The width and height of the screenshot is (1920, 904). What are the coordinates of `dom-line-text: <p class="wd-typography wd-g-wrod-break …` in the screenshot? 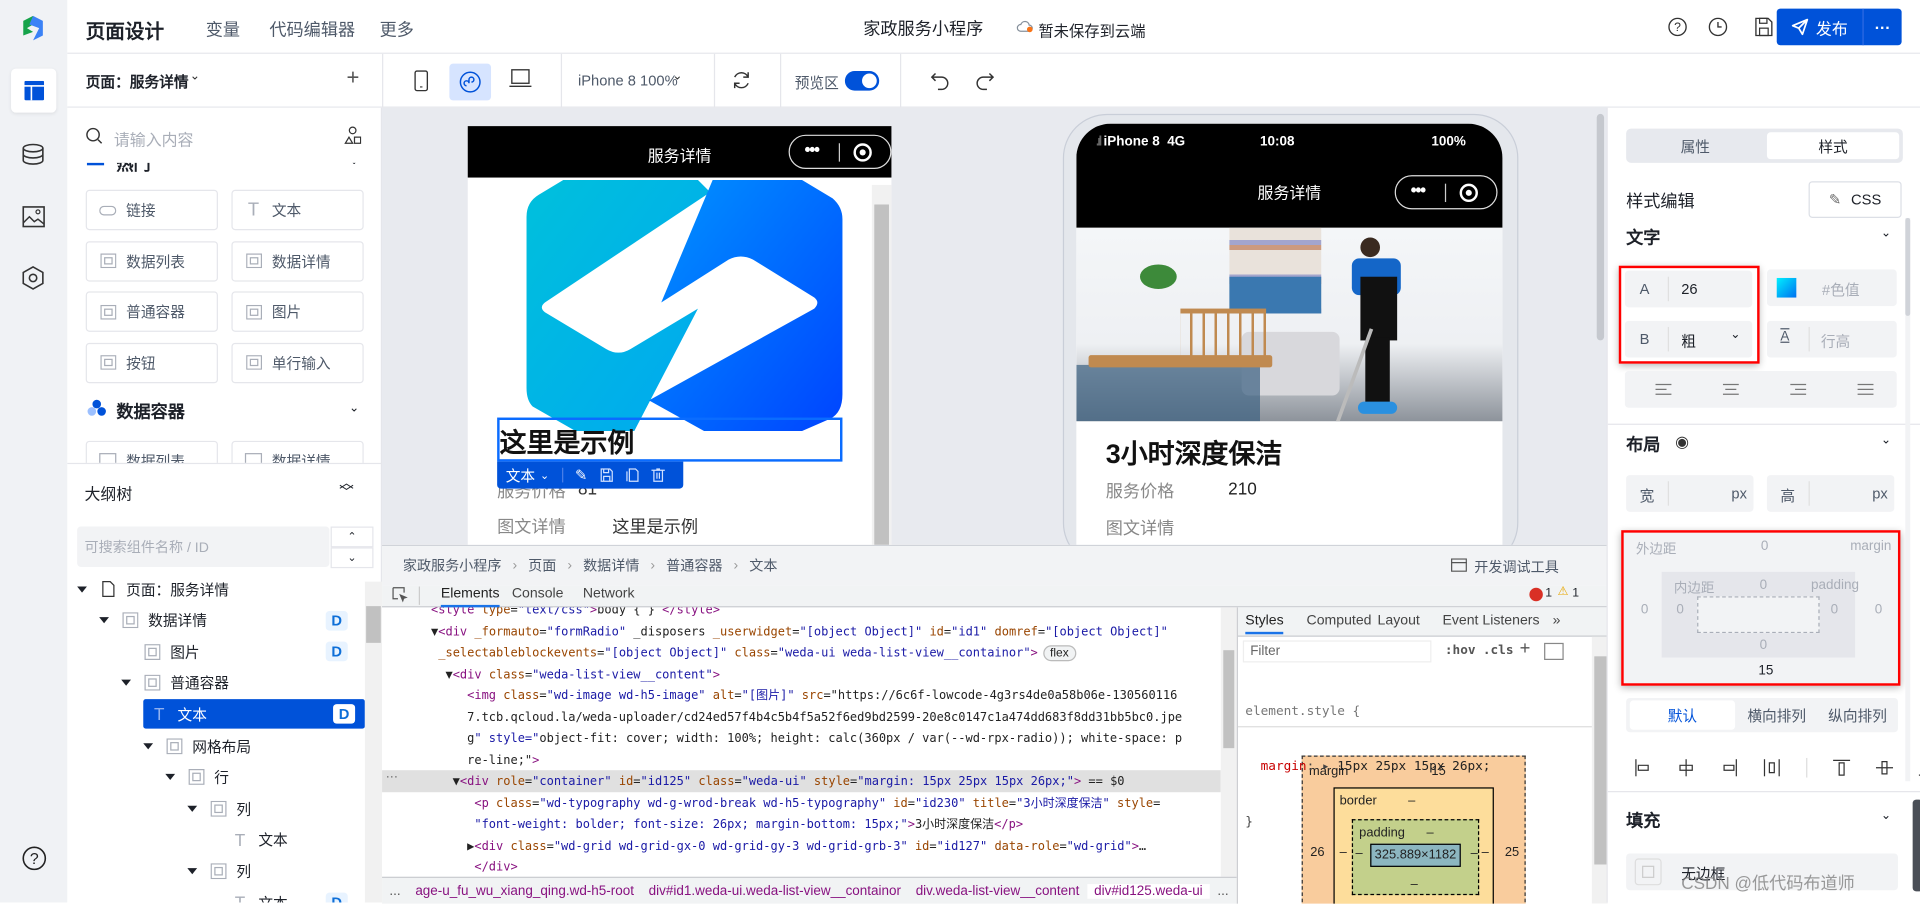 It's located at (795, 803).